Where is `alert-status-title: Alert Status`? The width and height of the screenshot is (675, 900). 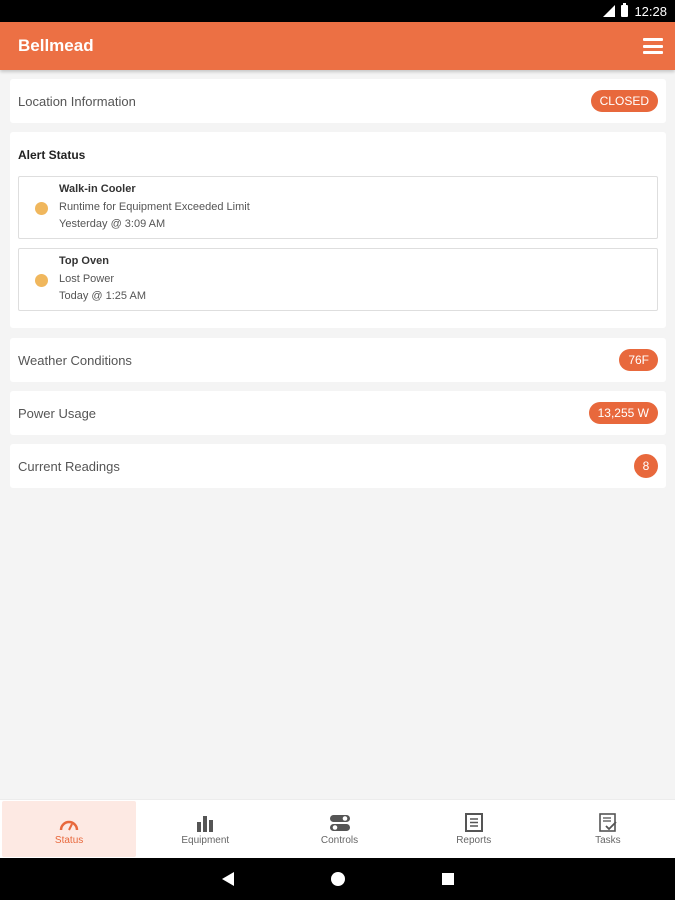
alert-status-title: Alert Status is located at coordinates (52, 155).